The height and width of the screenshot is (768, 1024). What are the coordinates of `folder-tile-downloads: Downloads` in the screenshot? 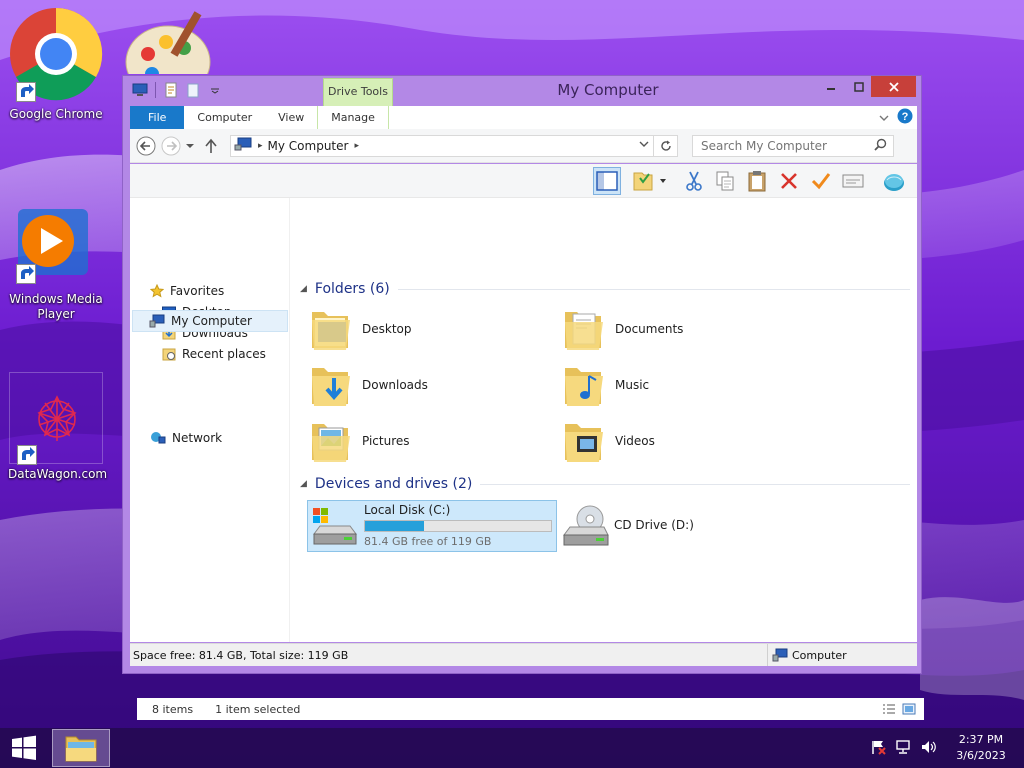 It's located at (369, 385).